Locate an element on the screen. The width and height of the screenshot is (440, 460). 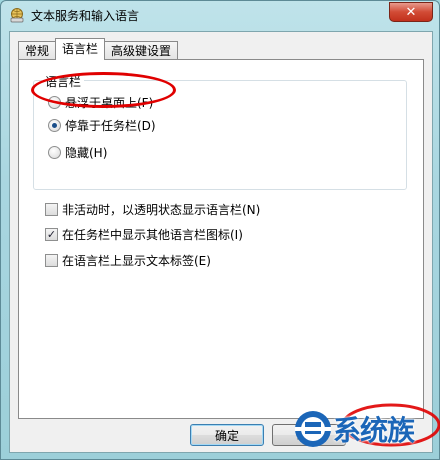
radio-dock-in-taskbar: 停靠于任务栏(D) is located at coordinates (102, 125).